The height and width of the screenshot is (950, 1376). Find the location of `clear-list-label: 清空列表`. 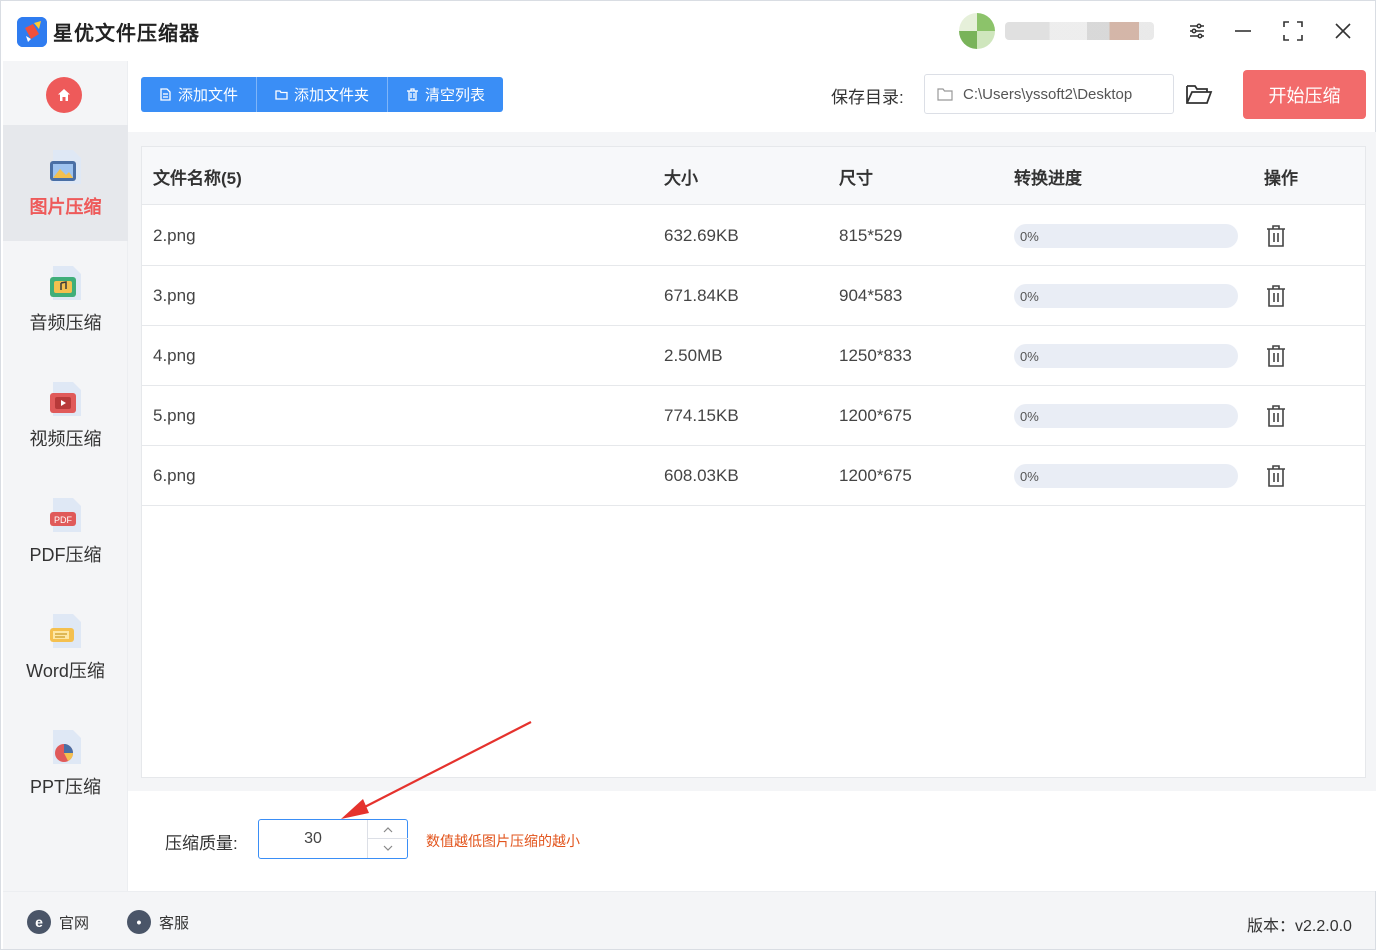

clear-list-label: 清空列表 is located at coordinates (455, 95).